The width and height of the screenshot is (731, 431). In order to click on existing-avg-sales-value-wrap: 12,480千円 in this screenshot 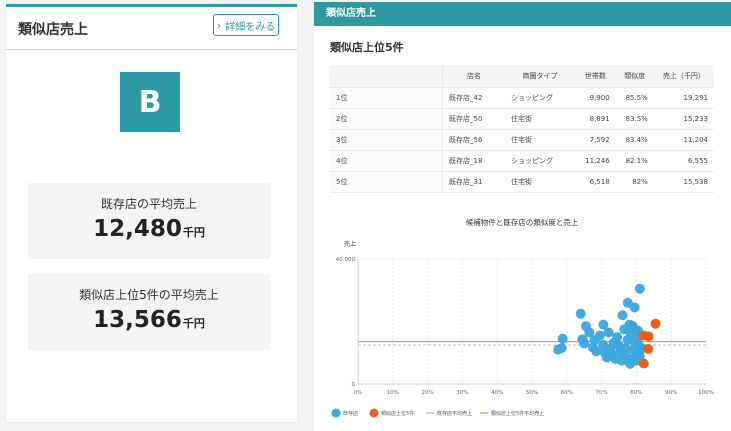, I will do `click(149, 229)`.